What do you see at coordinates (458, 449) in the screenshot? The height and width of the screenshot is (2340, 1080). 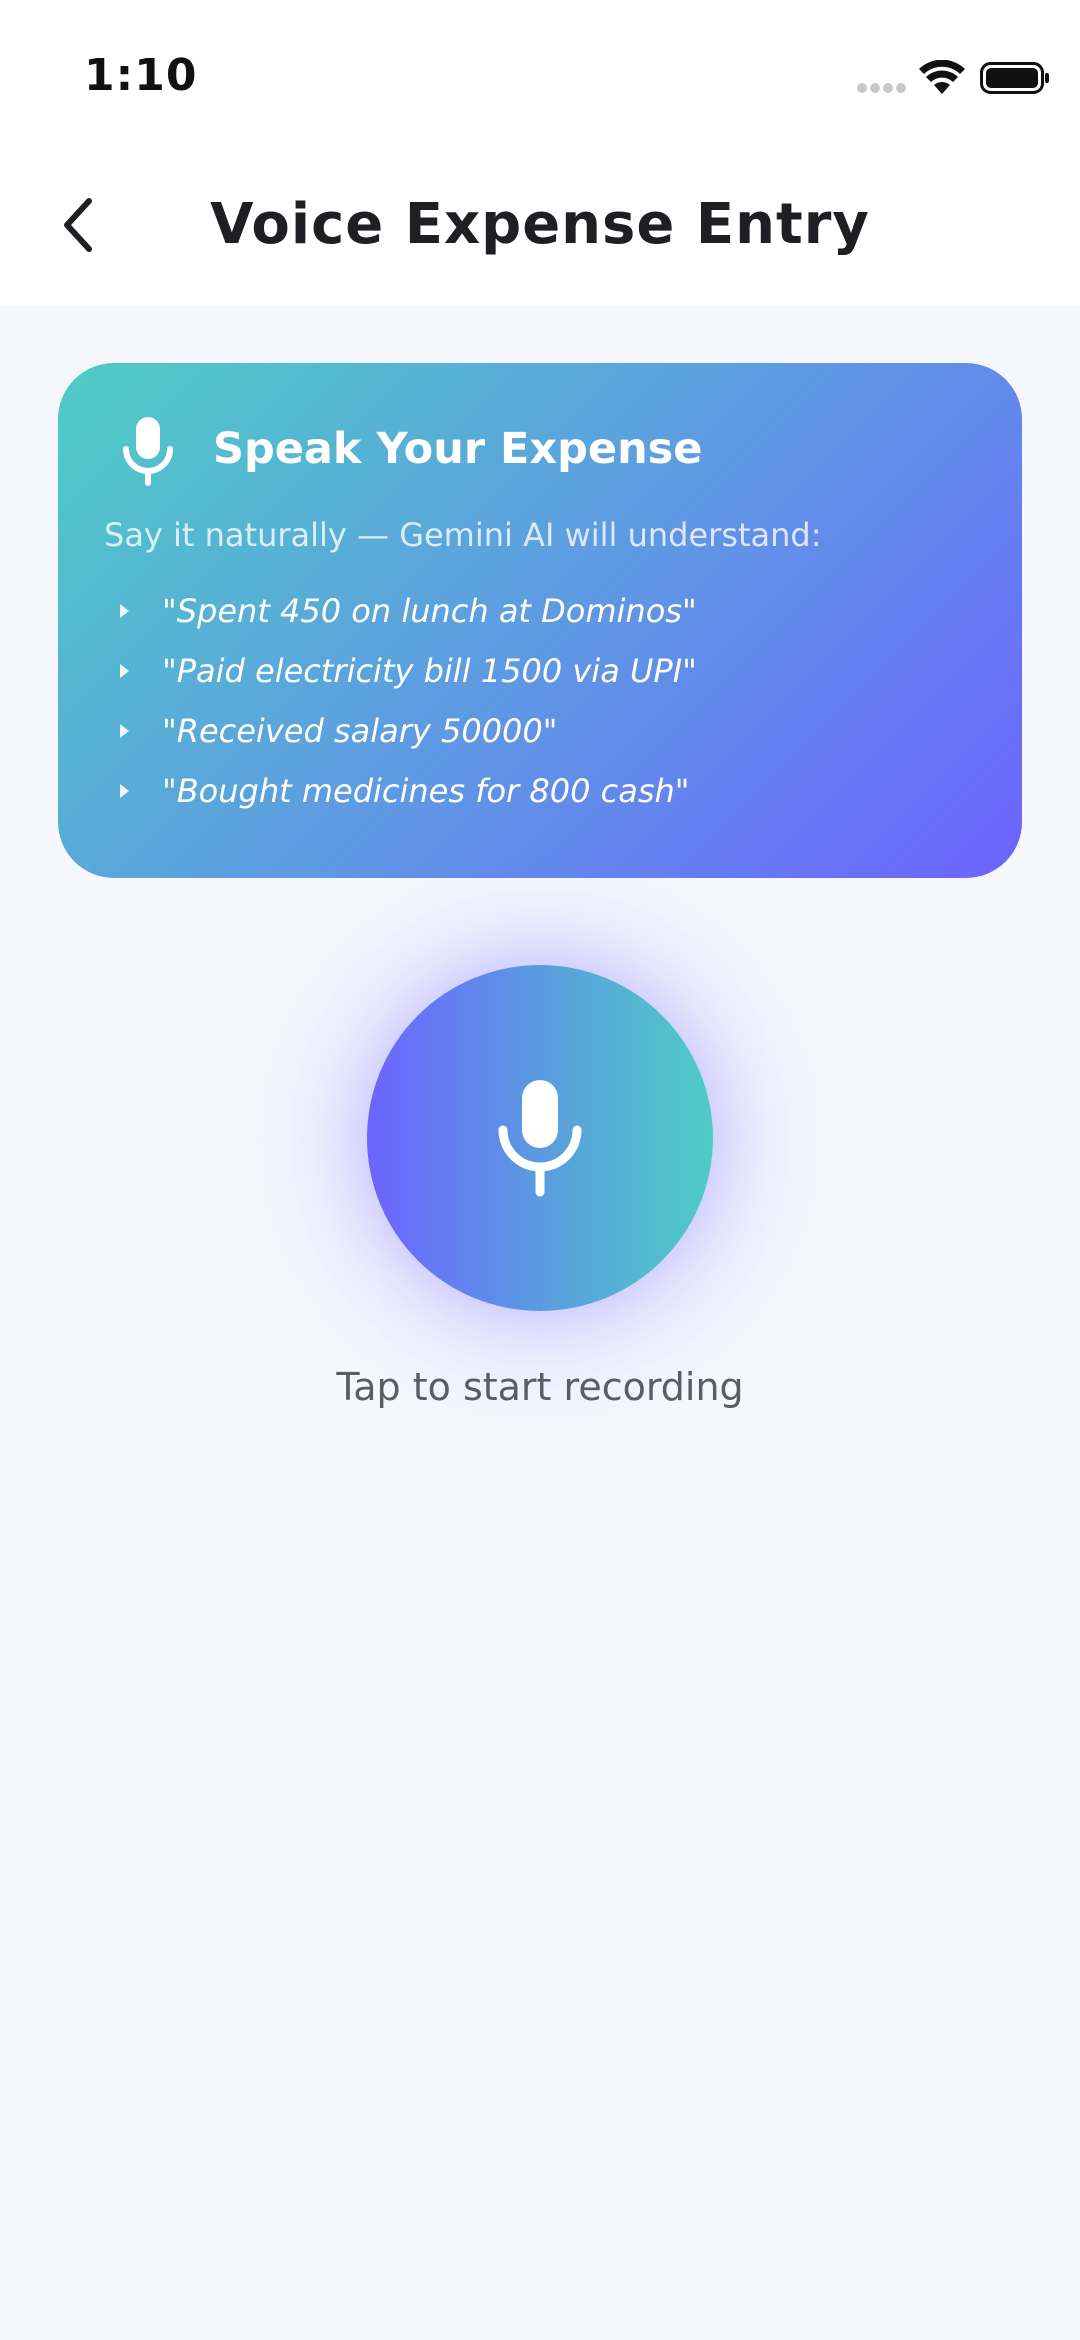 I see `card-title: Speak Your Expense` at bounding box center [458, 449].